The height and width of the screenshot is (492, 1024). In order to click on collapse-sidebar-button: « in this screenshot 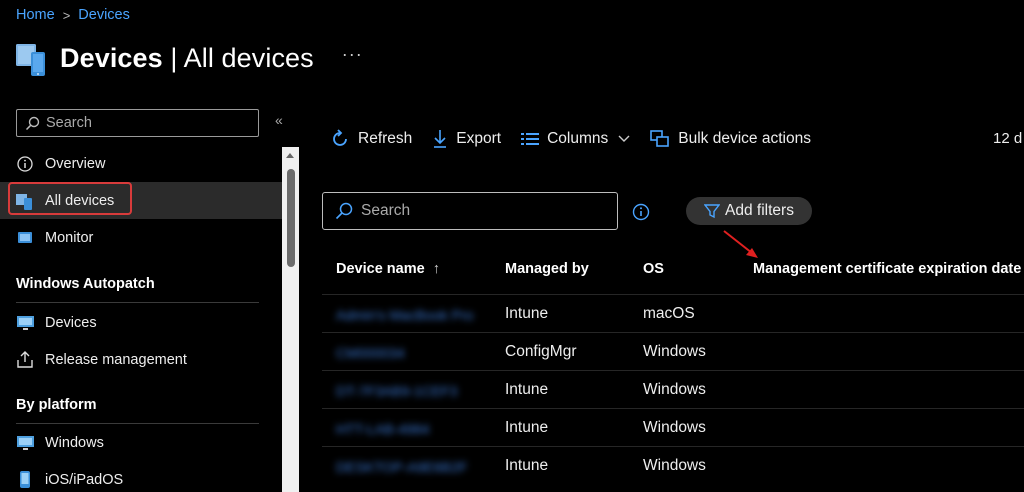, I will do `click(279, 120)`.